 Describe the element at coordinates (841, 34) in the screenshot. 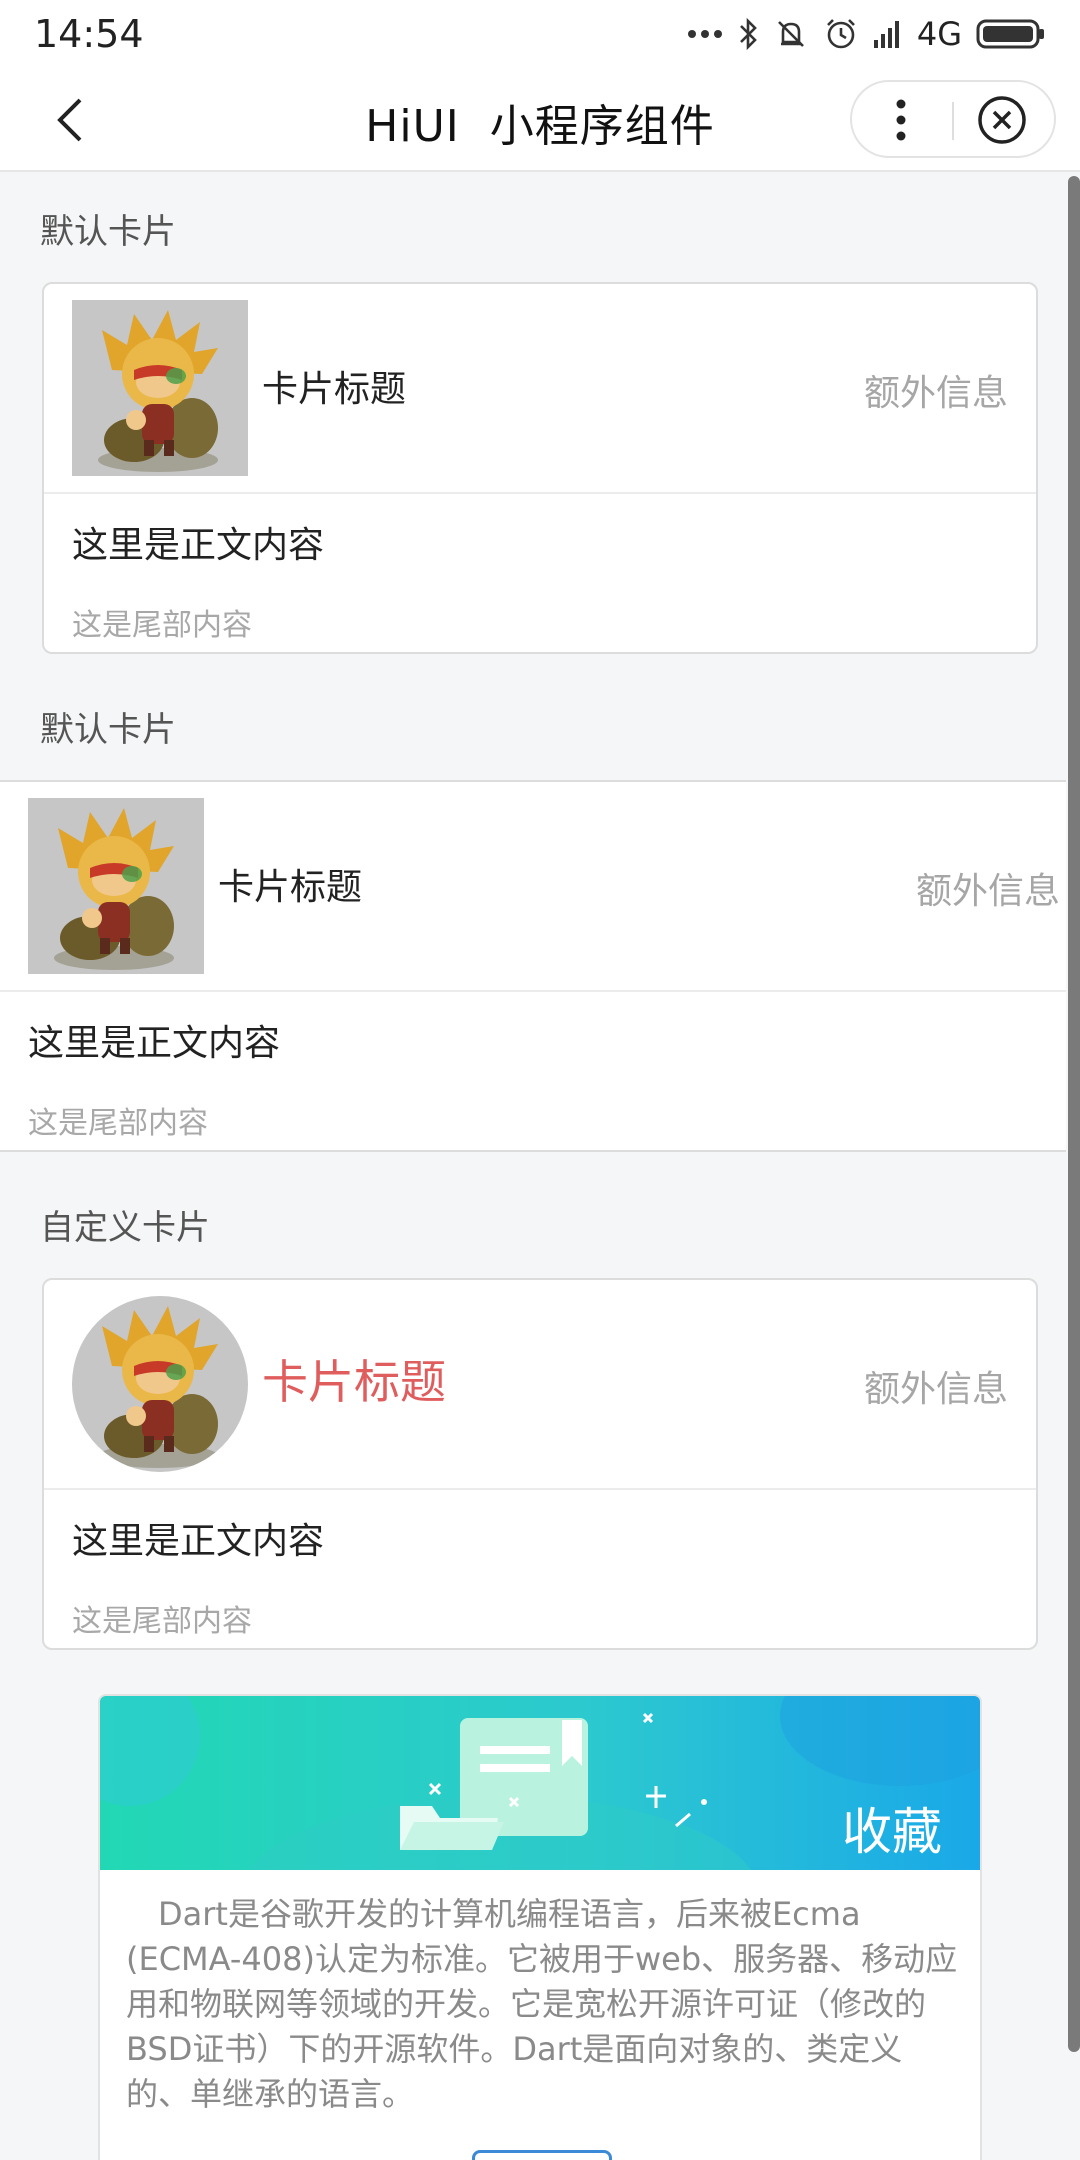

I see `alarm-icon` at that location.